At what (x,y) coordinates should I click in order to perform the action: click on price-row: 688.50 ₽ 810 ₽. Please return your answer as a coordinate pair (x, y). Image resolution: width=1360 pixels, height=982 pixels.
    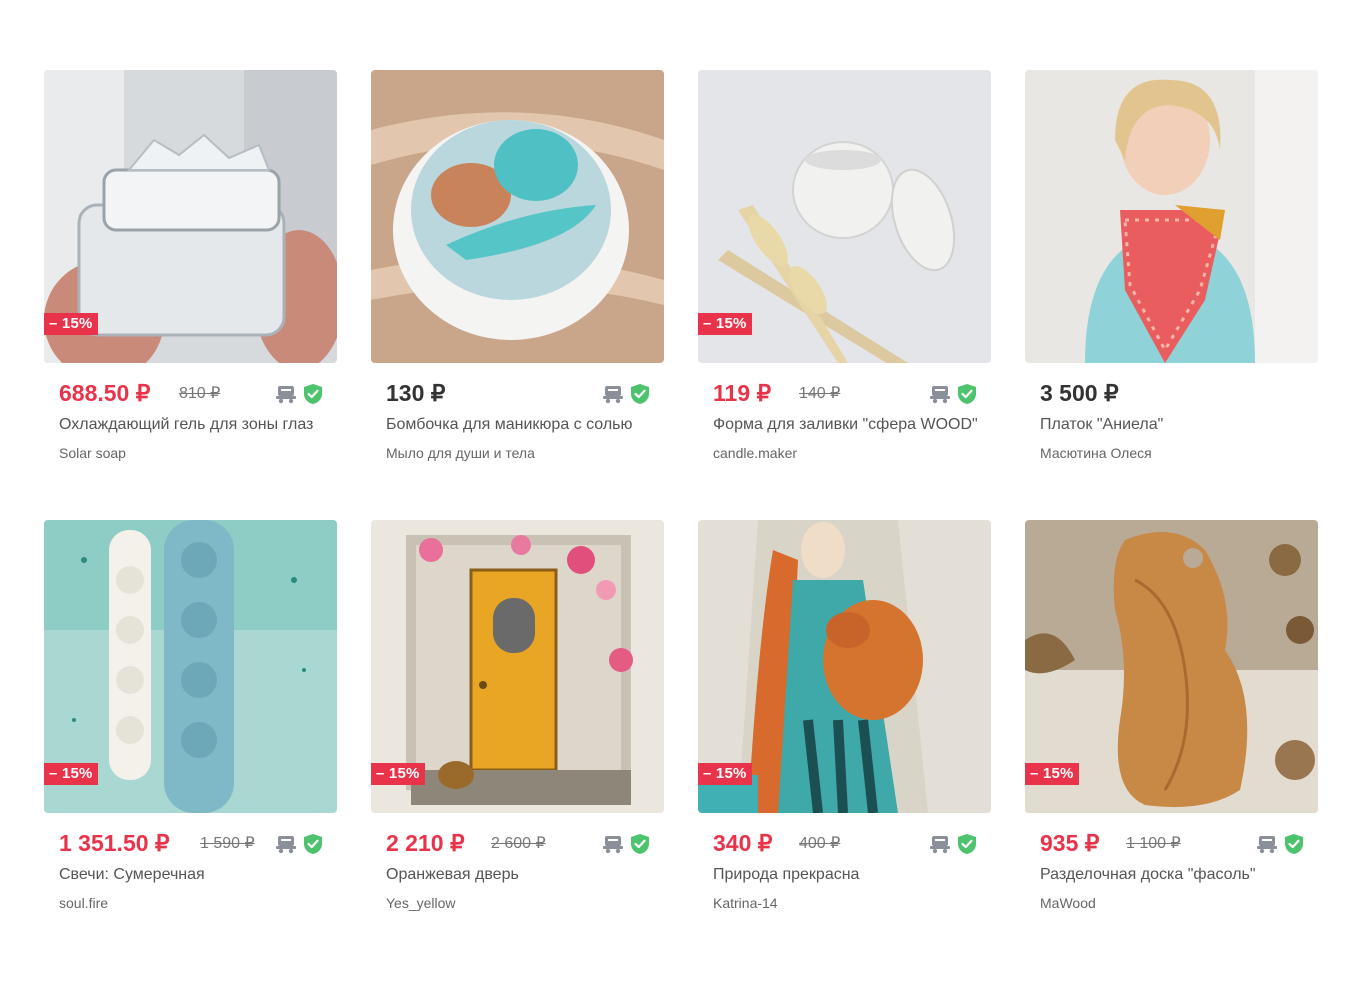
    Looking at the image, I should click on (192, 393).